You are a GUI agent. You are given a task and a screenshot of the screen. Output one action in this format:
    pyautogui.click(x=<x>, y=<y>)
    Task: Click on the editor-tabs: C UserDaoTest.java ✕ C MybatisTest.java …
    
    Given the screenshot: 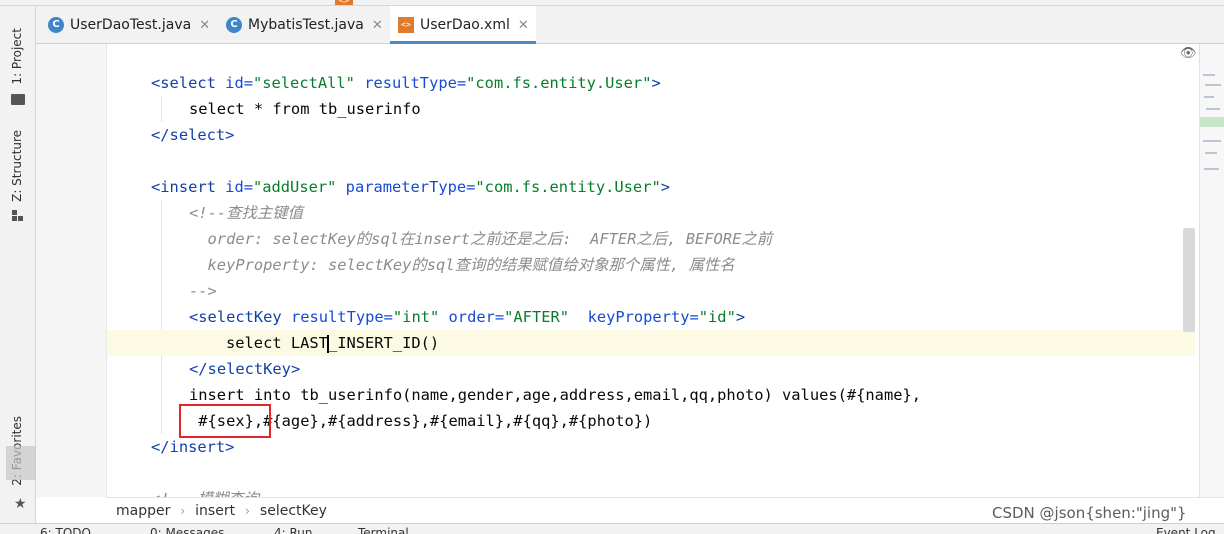 What is the action you would take?
    pyautogui.click(x=630, y=25)
    